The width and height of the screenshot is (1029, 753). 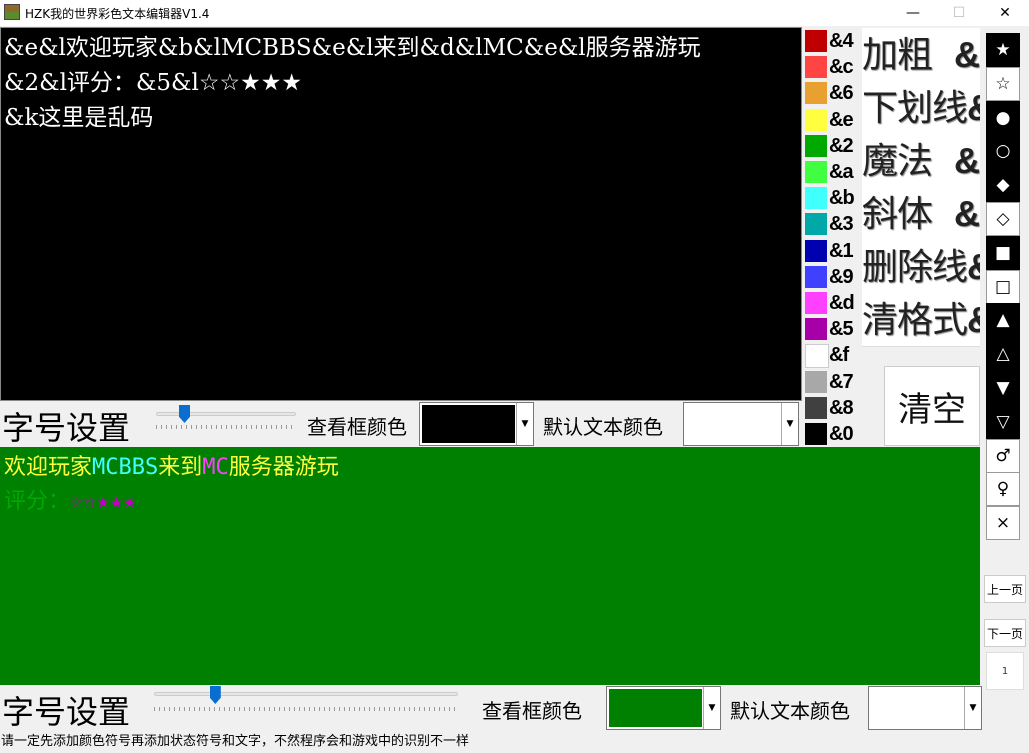 What do you see at coordinates (832, 382) in the screenshot?
I see `color-swatch-button: &7` at bounding box center [832, 382].